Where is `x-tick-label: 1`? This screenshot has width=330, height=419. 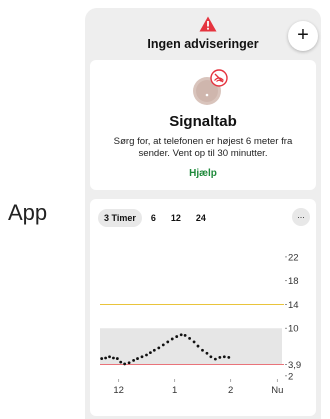 x-tick-label: 1 is located at coordinates (174, 390).